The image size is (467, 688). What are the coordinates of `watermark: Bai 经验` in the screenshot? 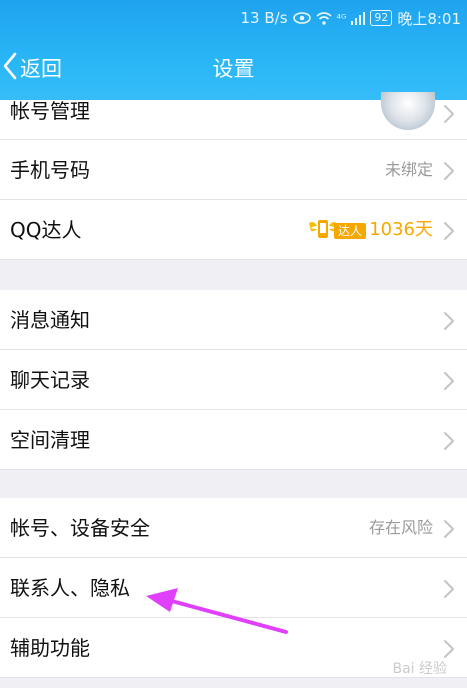 It's located at (419, 669).